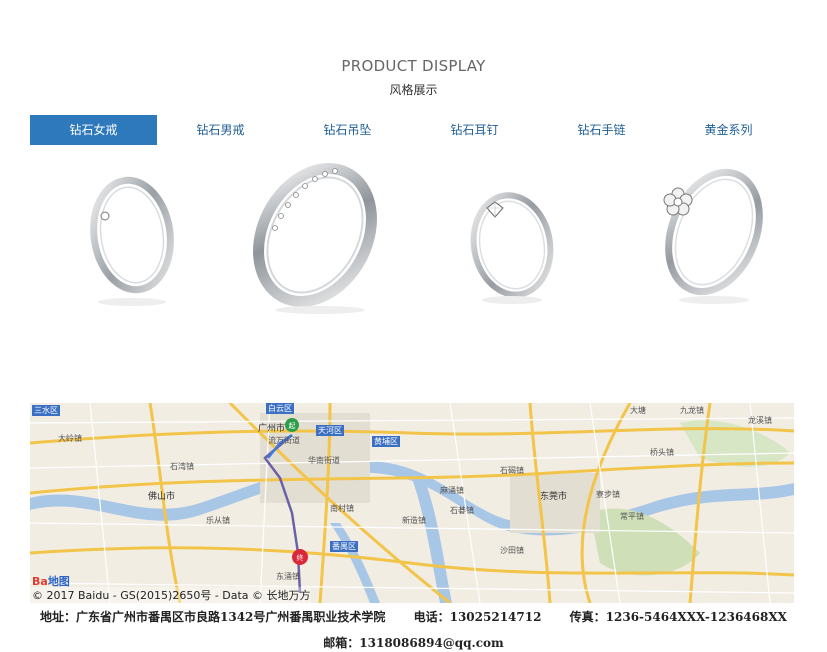  What do you see at coordinates (692, 410) in the screenshot?
I see `map-label: 九龙镇` at bounding box center [692, 410].